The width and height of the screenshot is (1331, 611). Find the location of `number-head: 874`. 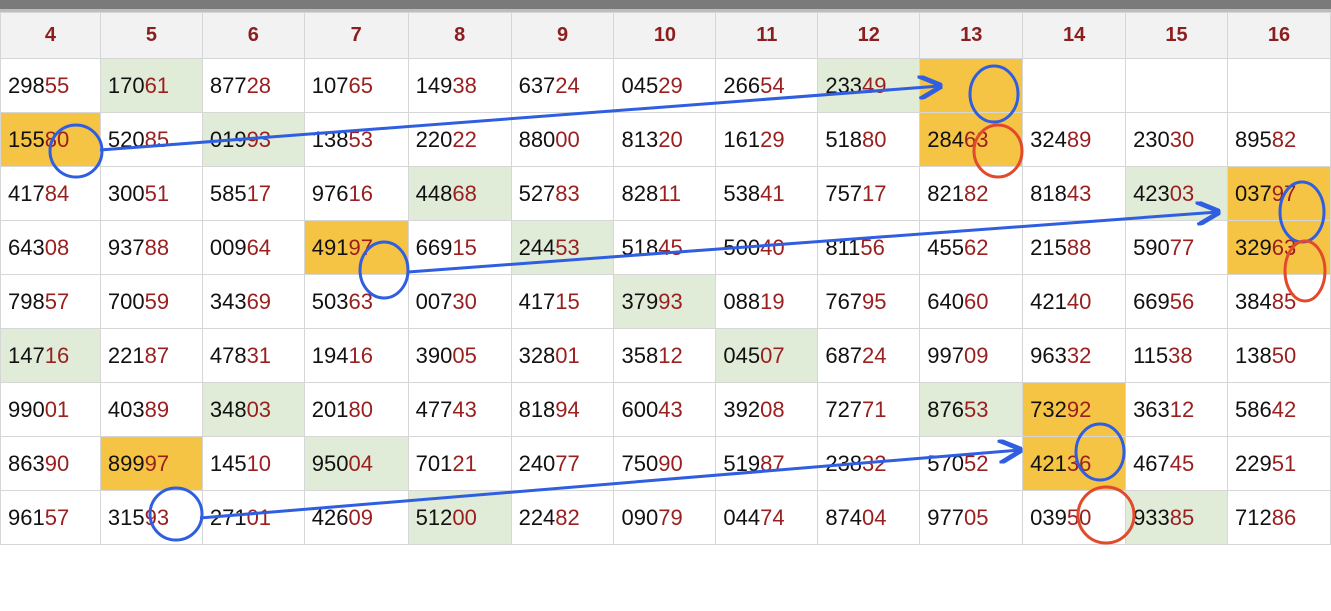

number-head: 874 is located at coordinates (844, 517).